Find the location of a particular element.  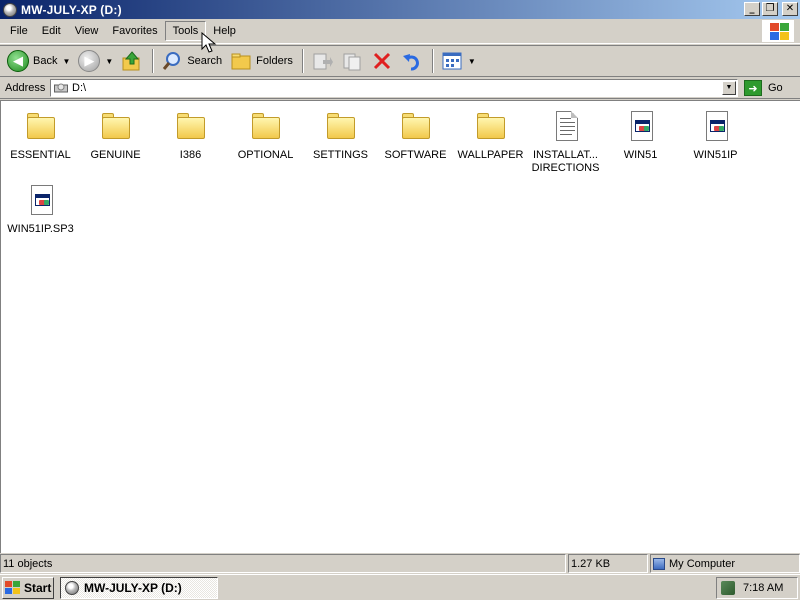

start-button: Start is located at coordinates (28, 587).